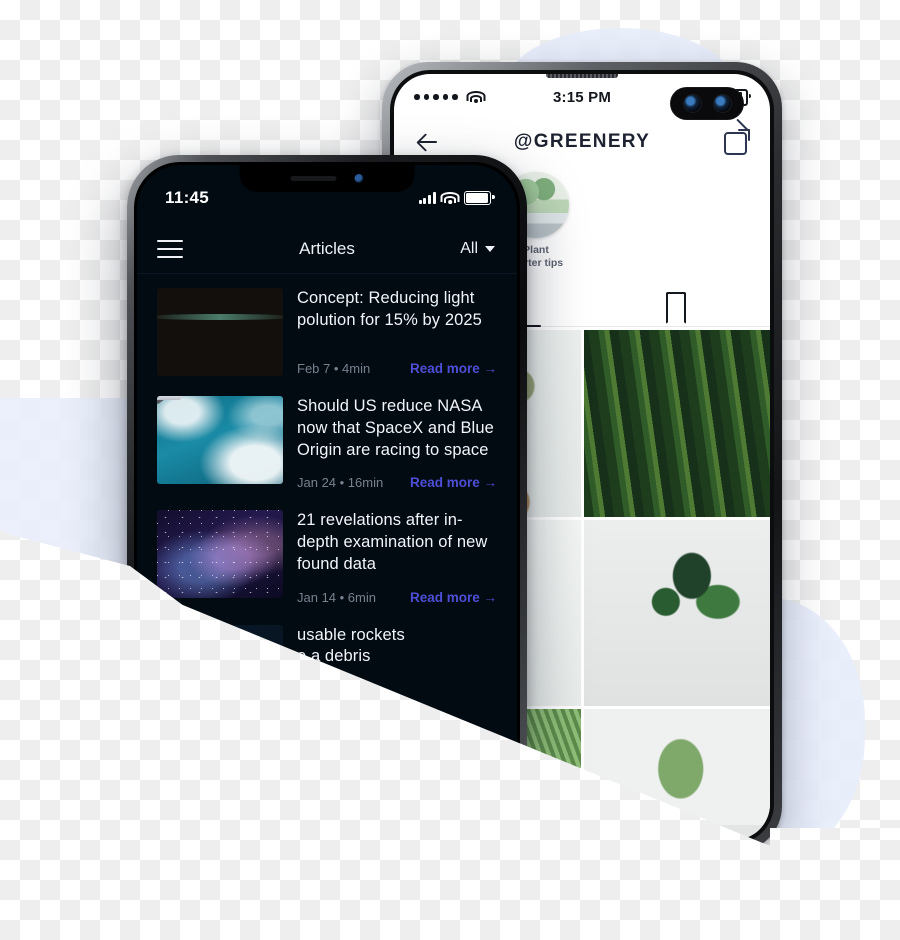  What do you see at coordinates (359, 178) in the screenshot?
I see `front-camera-icon` at bounding box center [359, 178].